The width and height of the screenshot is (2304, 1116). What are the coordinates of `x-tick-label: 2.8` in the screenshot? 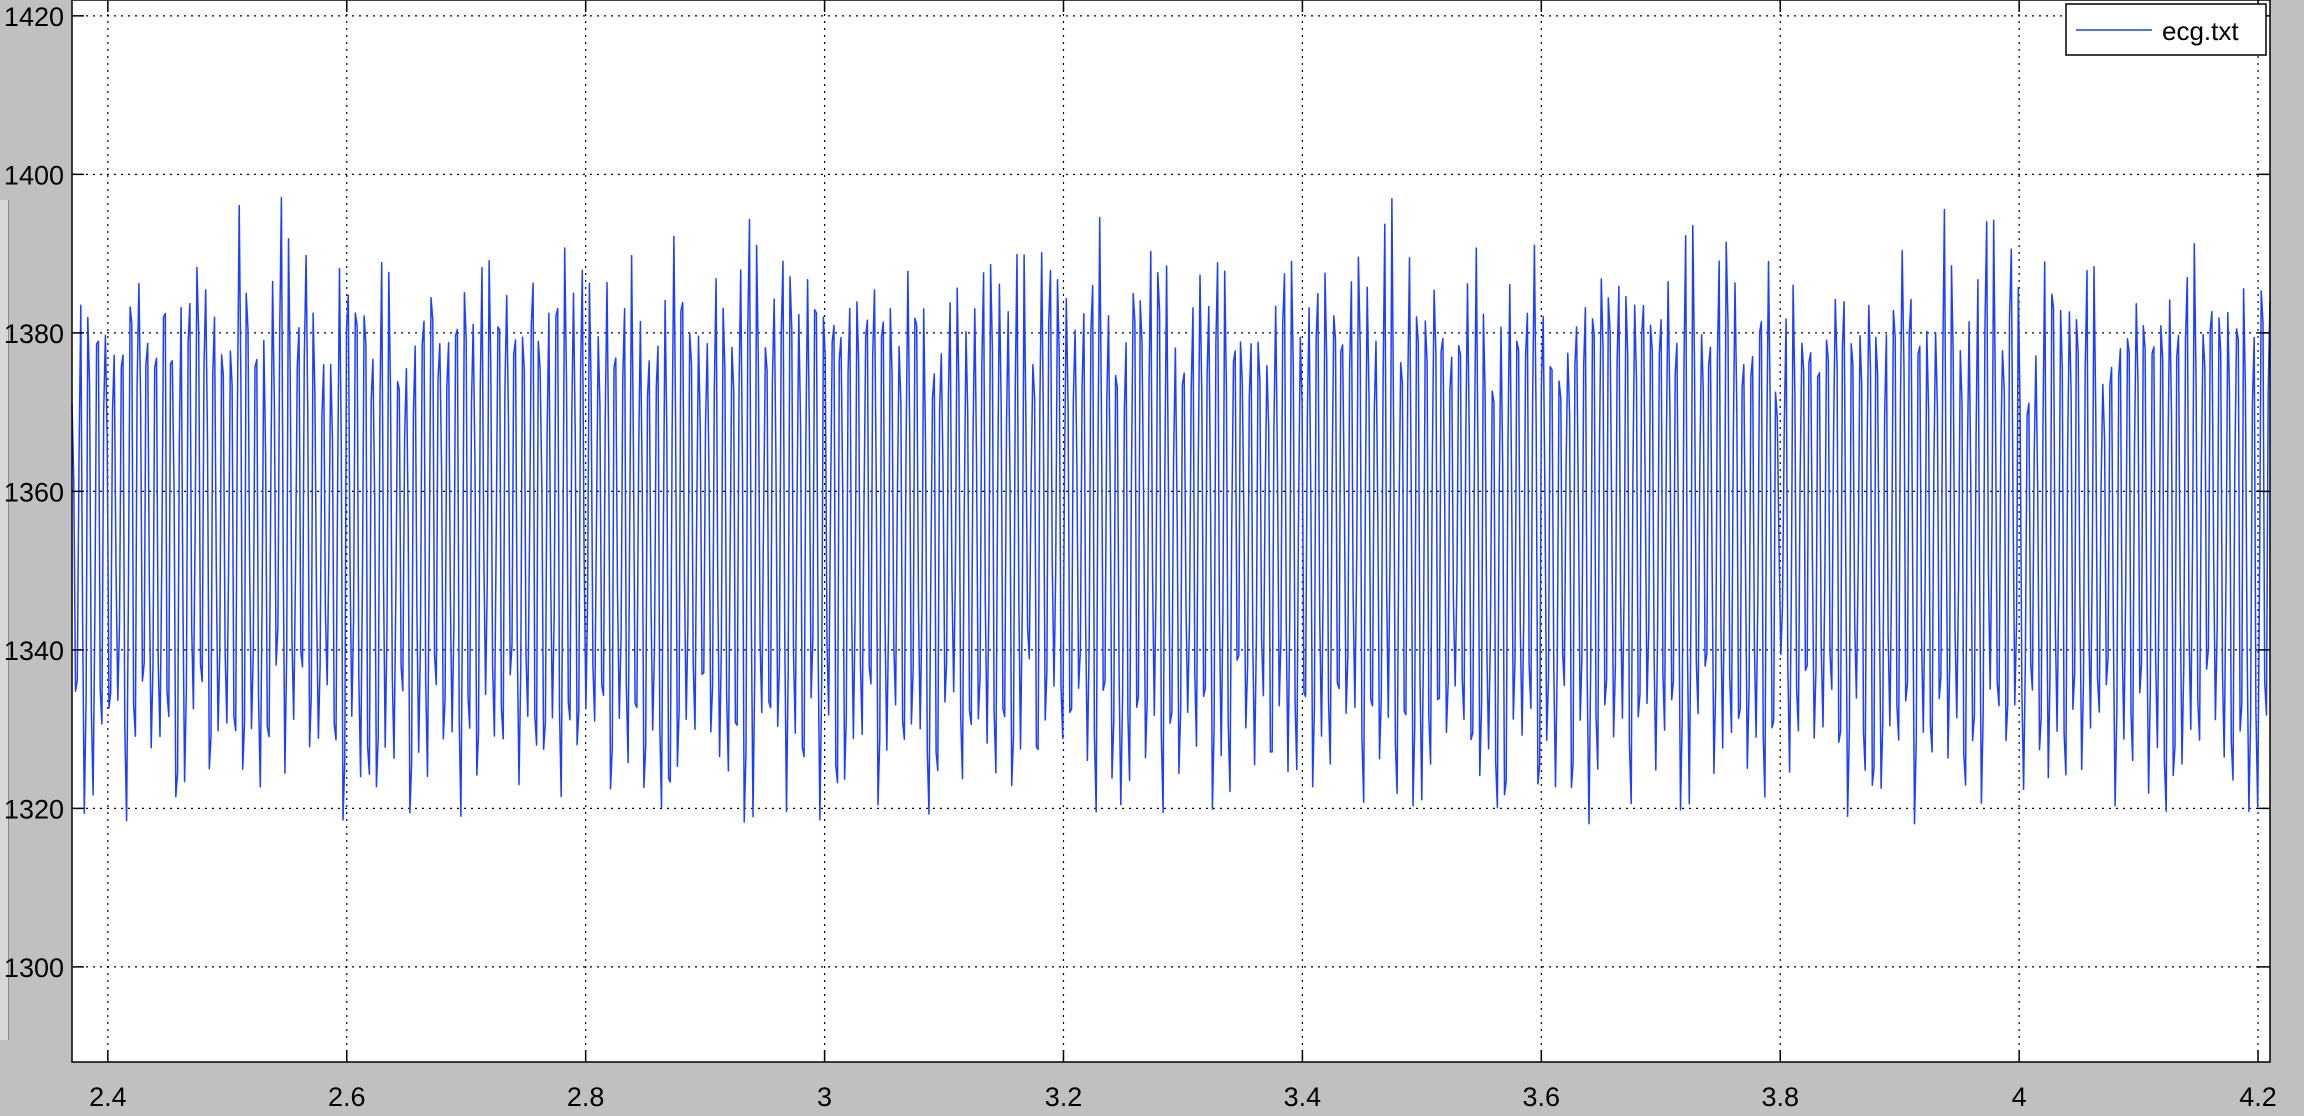 It's located at (586, 1097).